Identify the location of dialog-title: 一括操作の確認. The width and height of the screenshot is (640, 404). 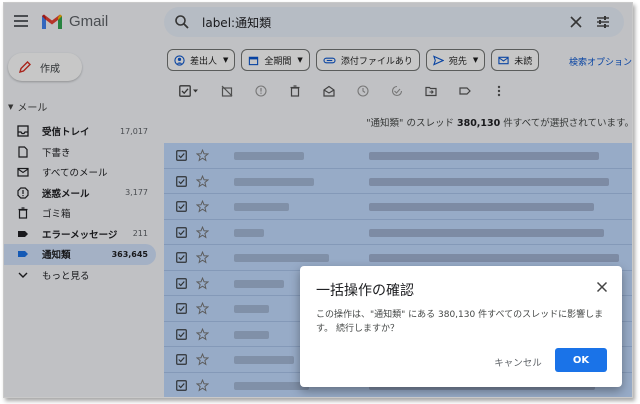
(365, 291).